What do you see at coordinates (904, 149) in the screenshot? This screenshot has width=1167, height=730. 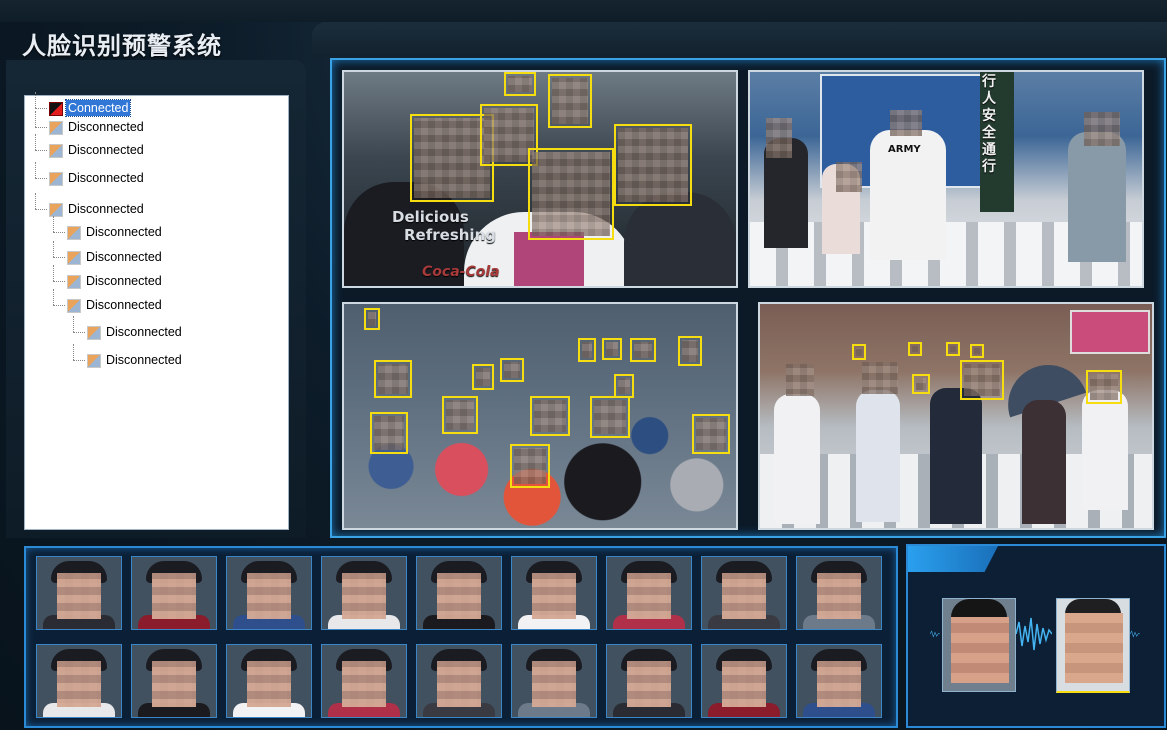 I see `shirt-text: ARMY` at bounding box center [904, 149].